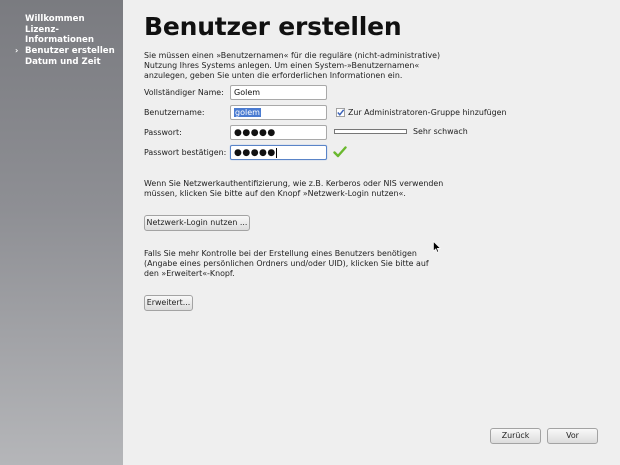 The width and height of the screenshot is (620, 465). Describe the element at coordinates (273, 26) in the screenshot. I see `page-title: Benutzer erstellen` at that location.